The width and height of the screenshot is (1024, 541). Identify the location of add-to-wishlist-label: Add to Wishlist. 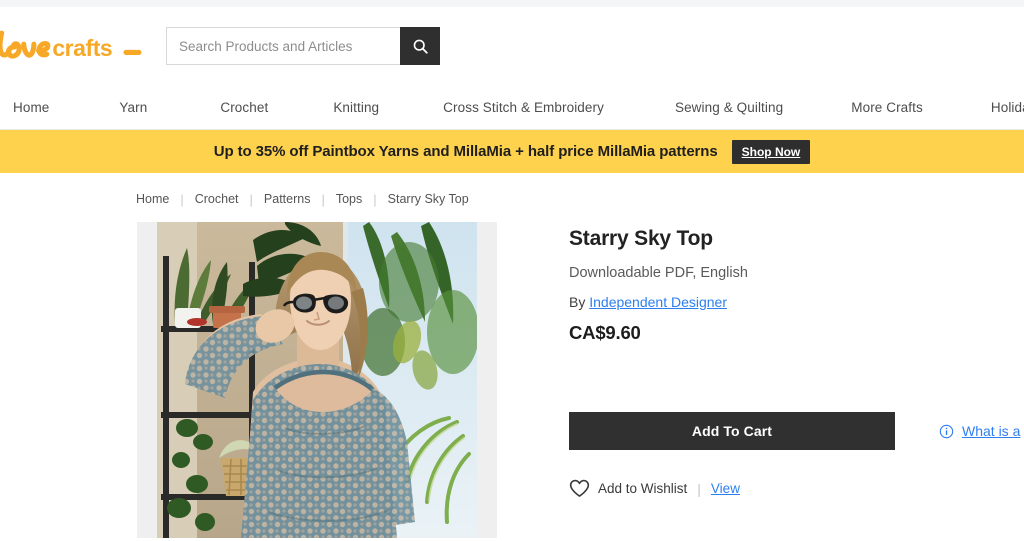
(642, 488).